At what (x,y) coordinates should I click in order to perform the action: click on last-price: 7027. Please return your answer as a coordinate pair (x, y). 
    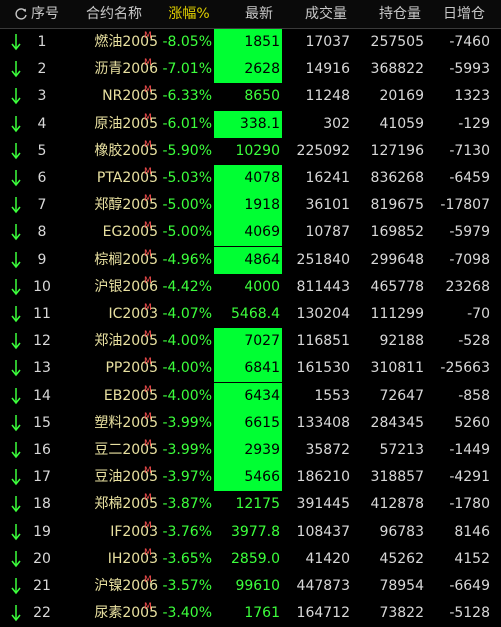
    Looking at the image, I should click on (248, 342).